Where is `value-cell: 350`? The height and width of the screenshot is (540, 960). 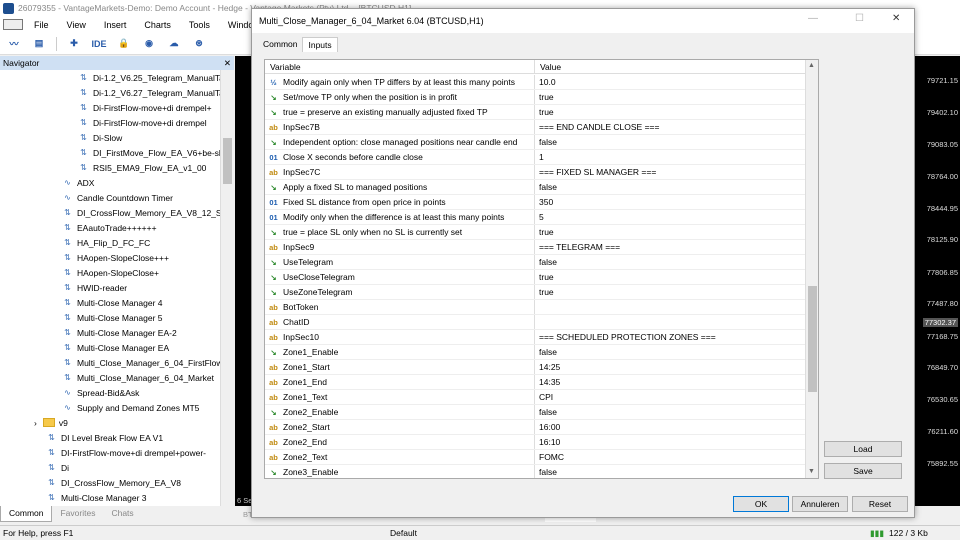 value-cell: 350 is located at coordinates (670, 202).